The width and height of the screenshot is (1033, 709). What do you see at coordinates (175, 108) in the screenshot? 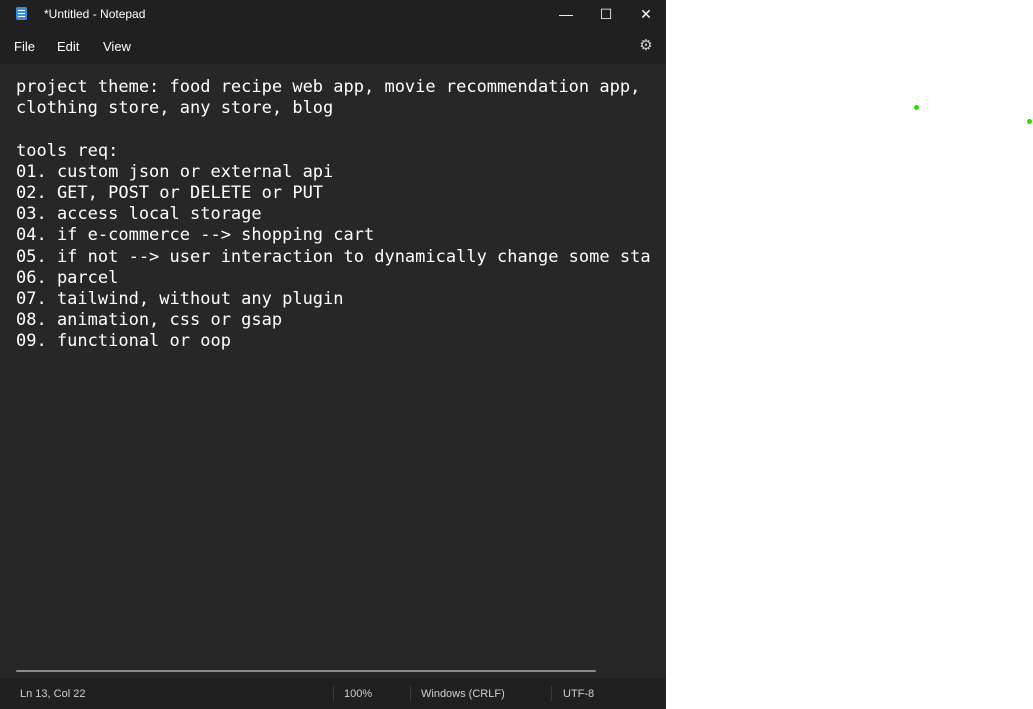
I see `text-line: clothing store, any store, blog` at bounding box center [175, 108].